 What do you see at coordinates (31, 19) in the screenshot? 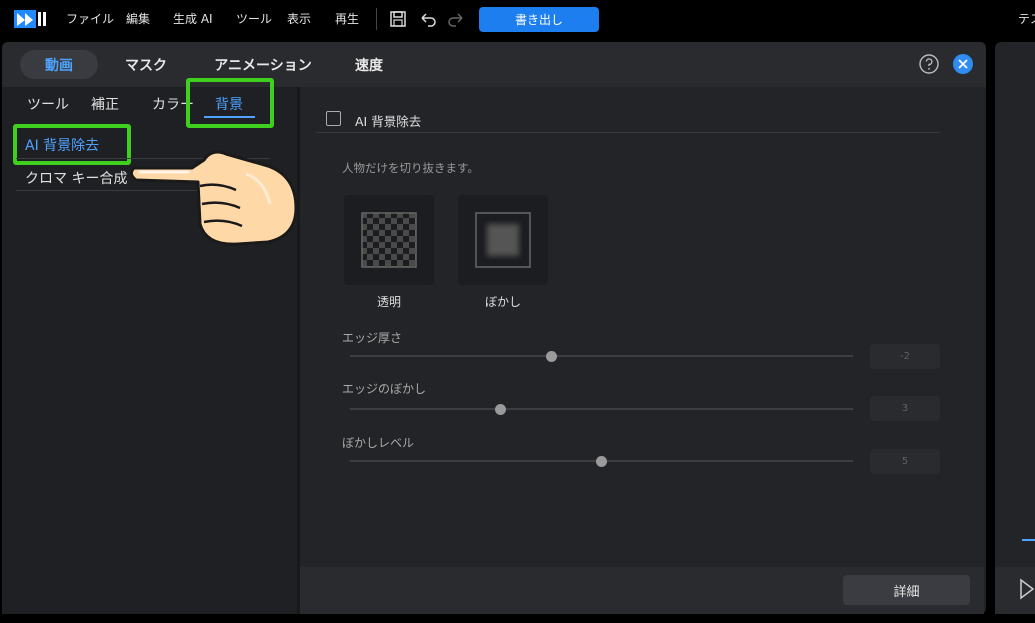
I see `app-logo-icon` at bounding box center [31, 19].